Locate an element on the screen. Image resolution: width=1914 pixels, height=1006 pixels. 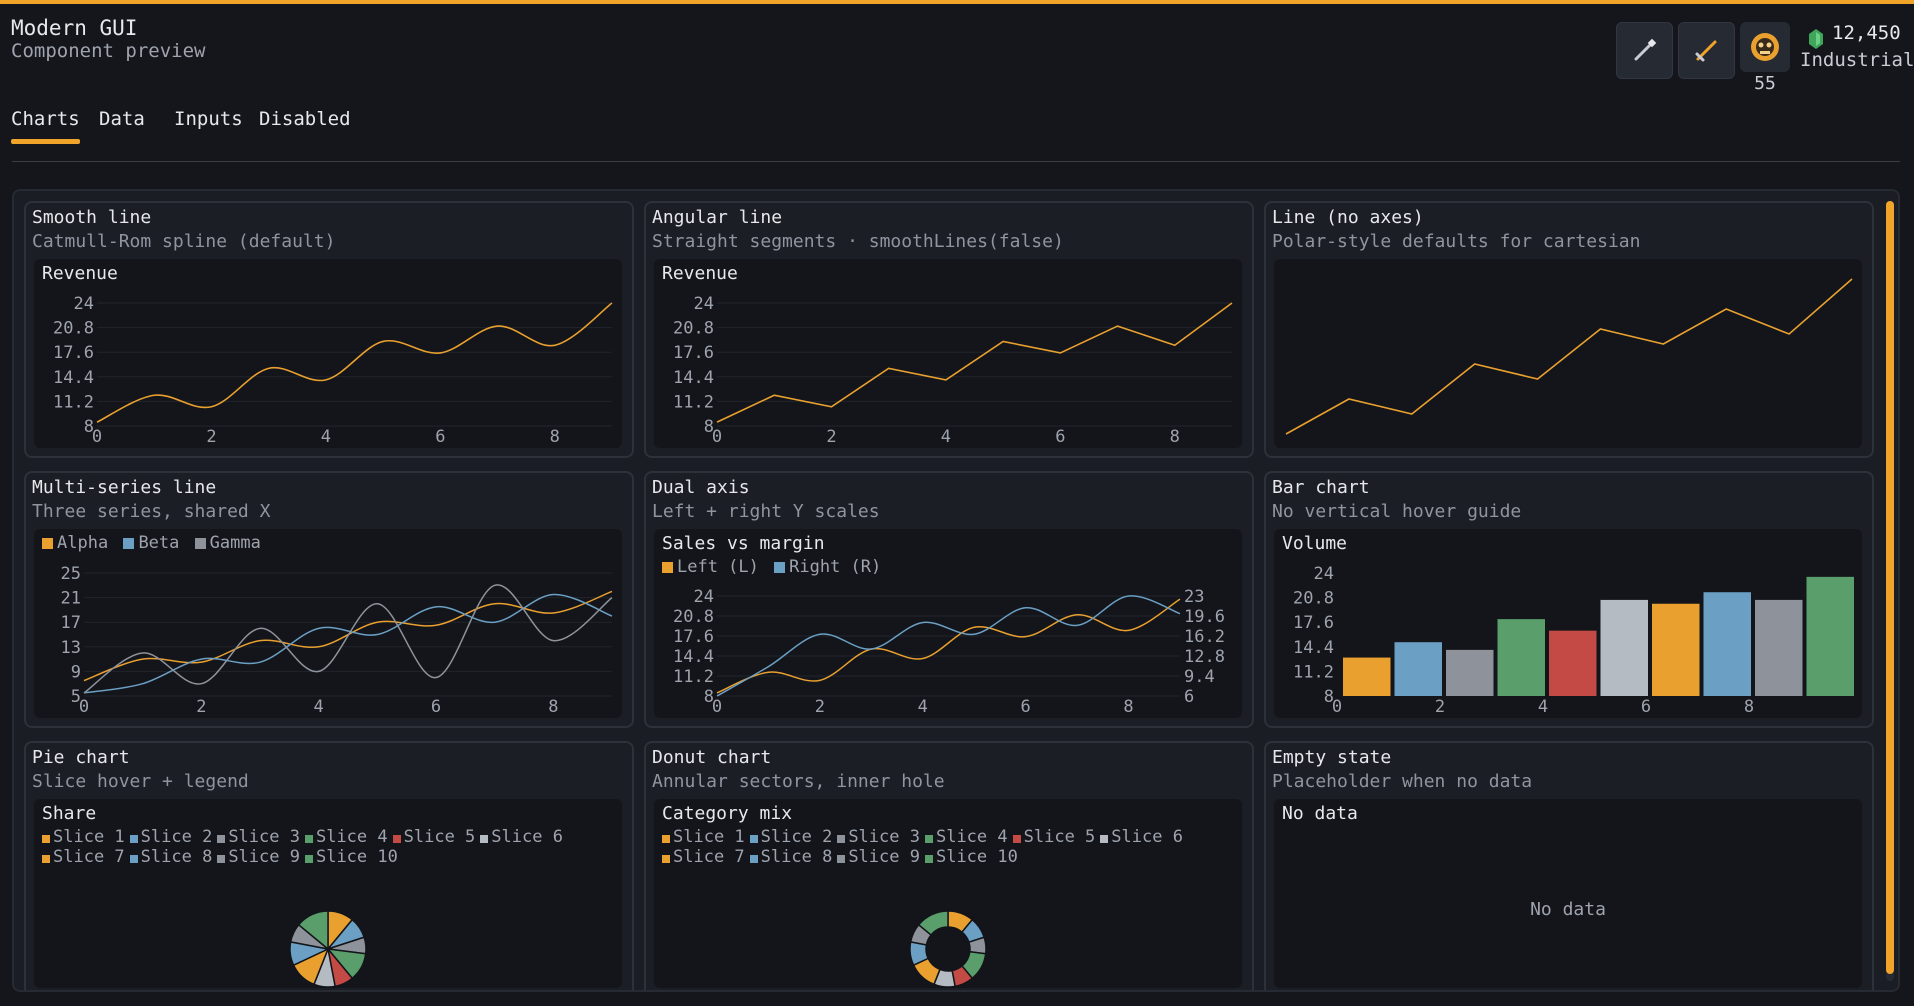
tabs-divider is located at coordinates (956, 161).